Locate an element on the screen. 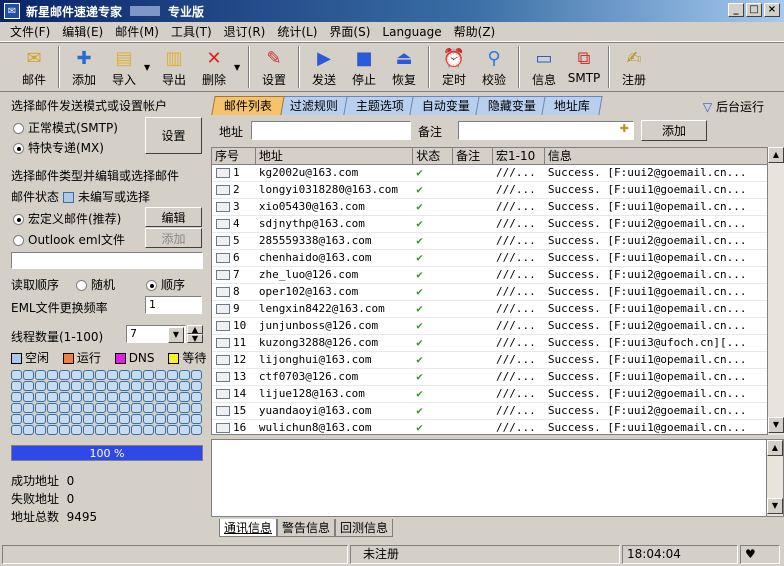  delete-dropdown-icon: ▼ is located at coordinates (239, 57).